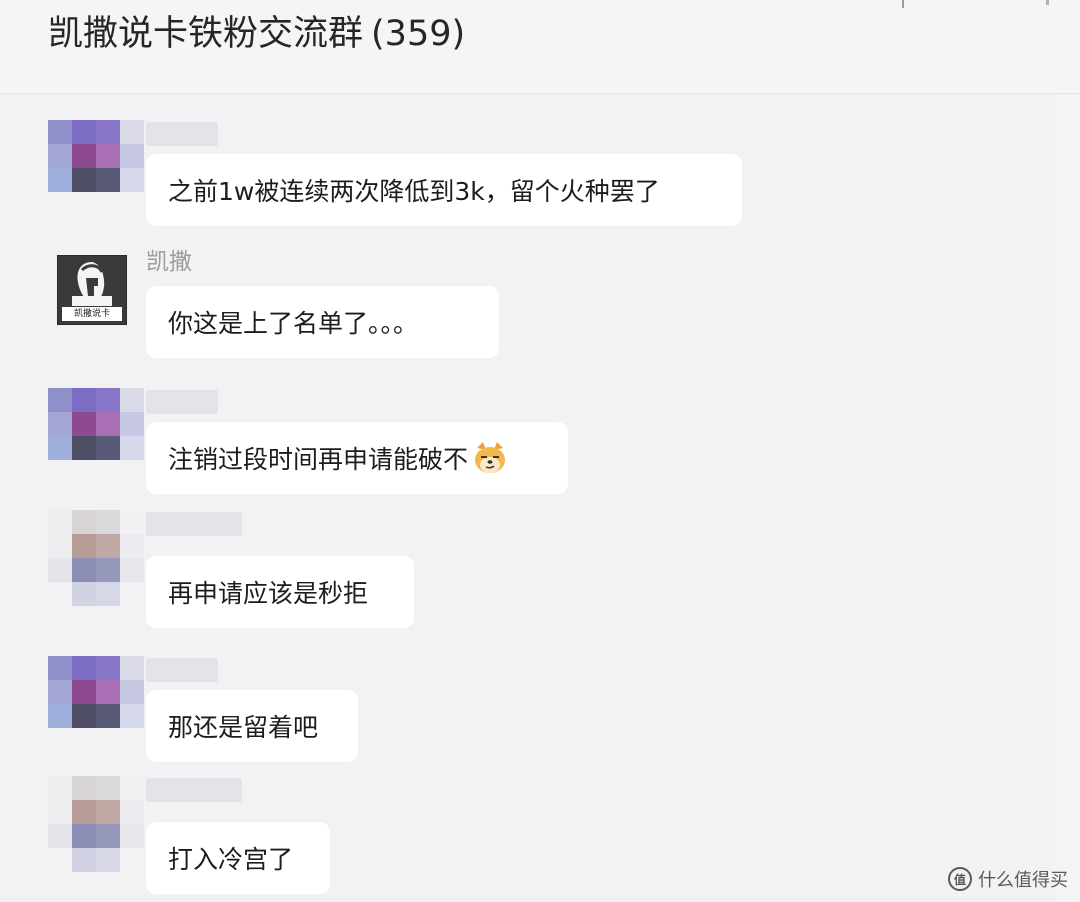  Describe the element at coordinates (92, 284) in the screenshot. I see `warrior-helmet-logo-icon` at that location.